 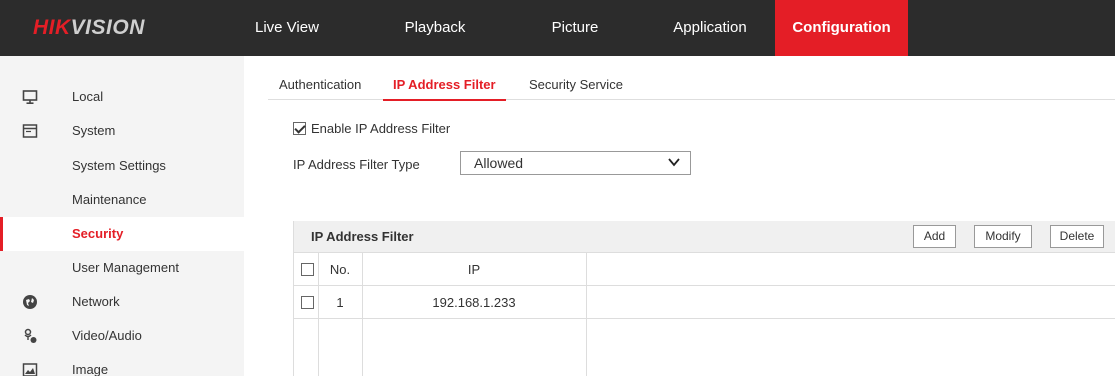 I want to click on sidebar-item-label: Security, so click(x=98, y=233).